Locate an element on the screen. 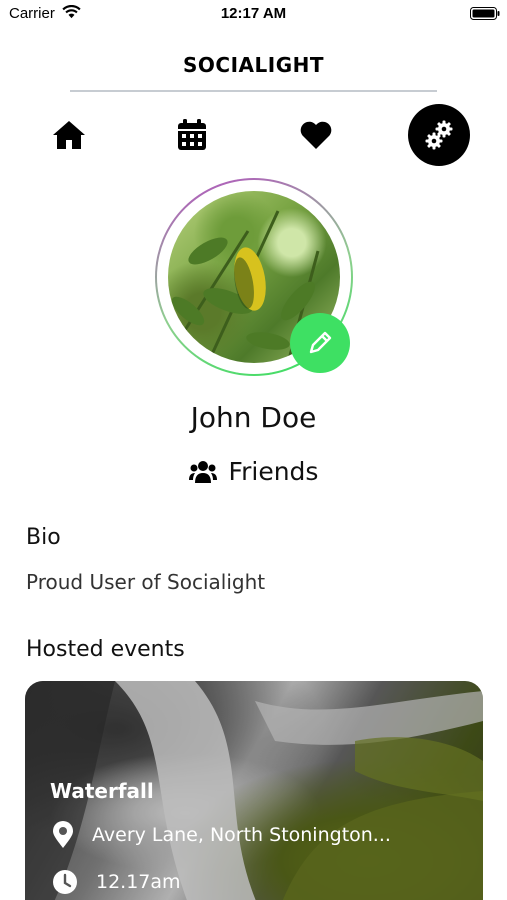 This screenshot has height=900, width=507. pencil-icon is located at coordinates (320, 342).